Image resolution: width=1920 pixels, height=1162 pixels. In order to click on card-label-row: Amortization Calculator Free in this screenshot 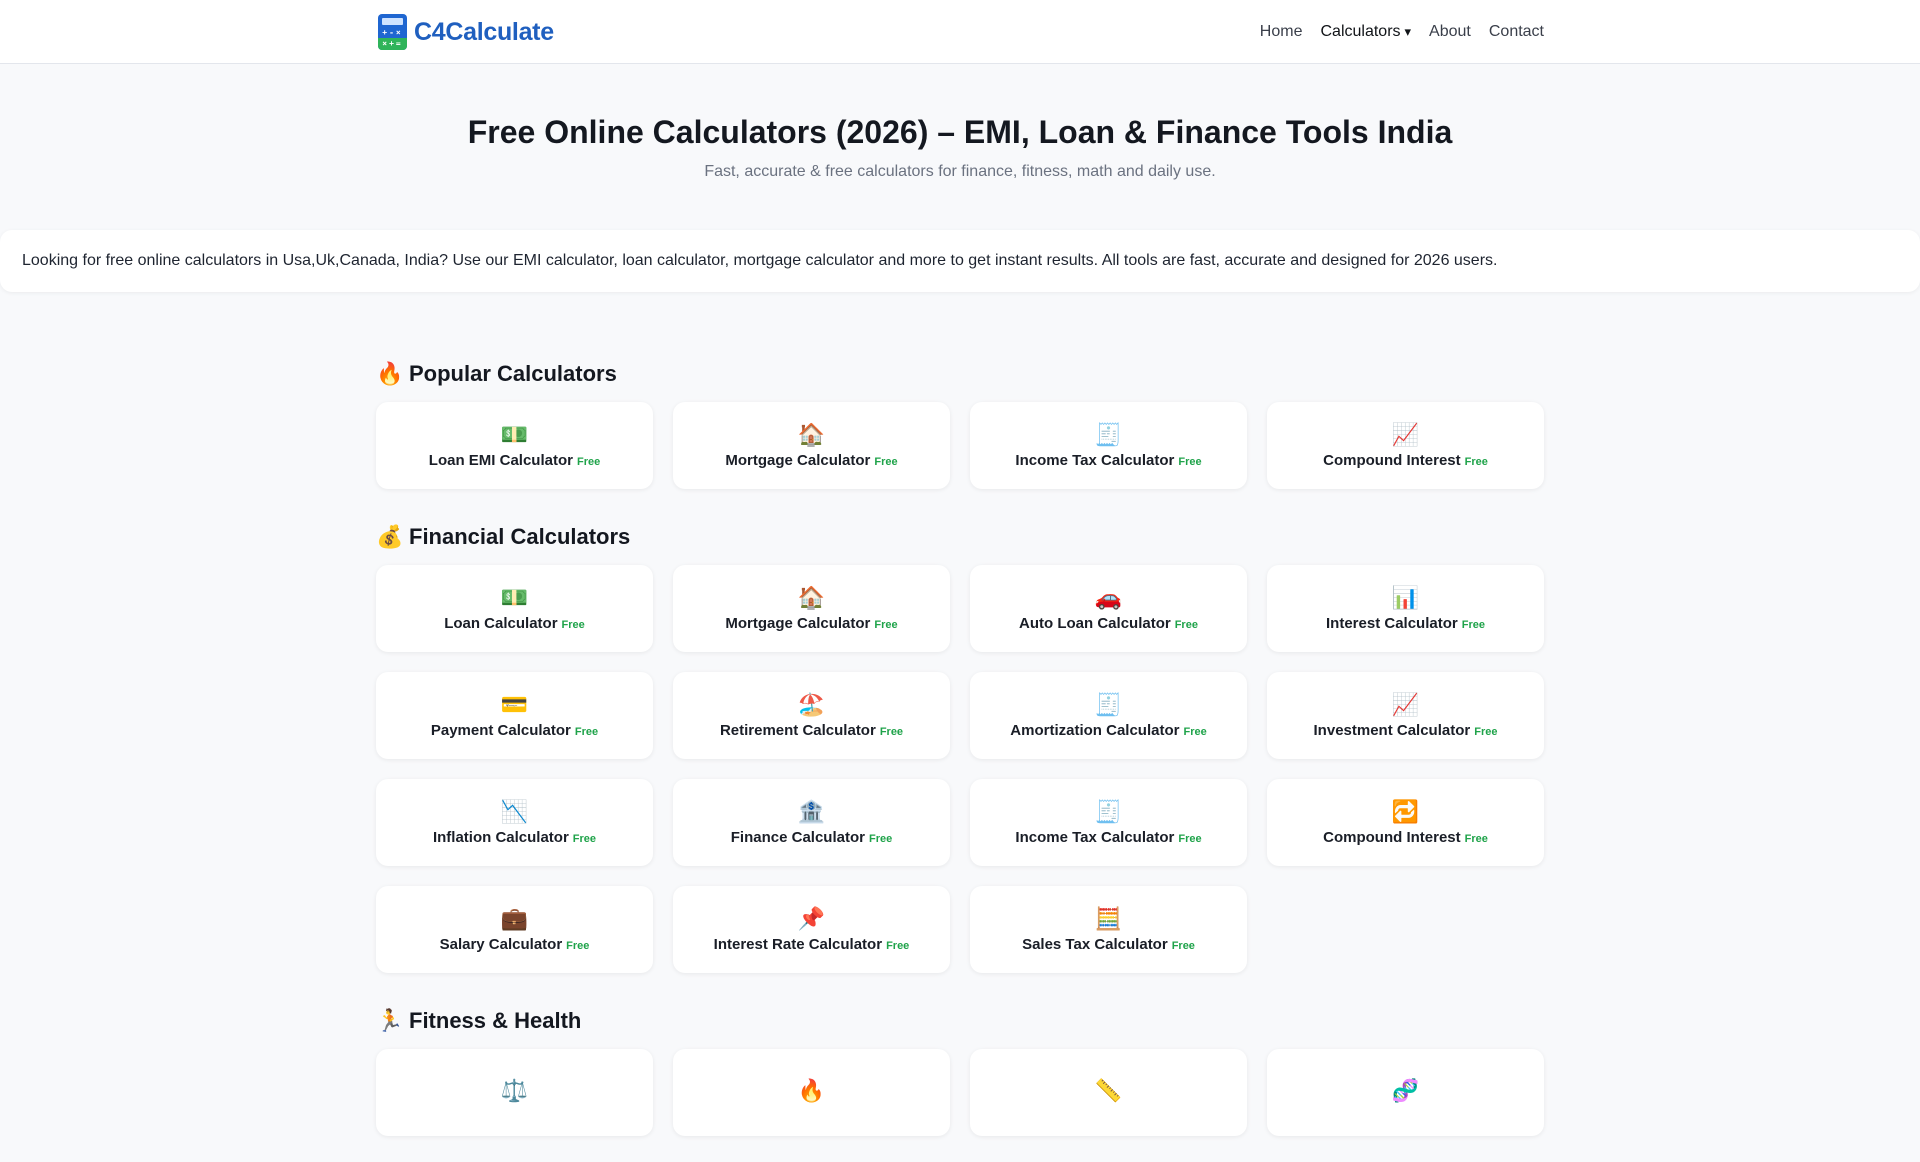, I will do `click(1108, 730)`.